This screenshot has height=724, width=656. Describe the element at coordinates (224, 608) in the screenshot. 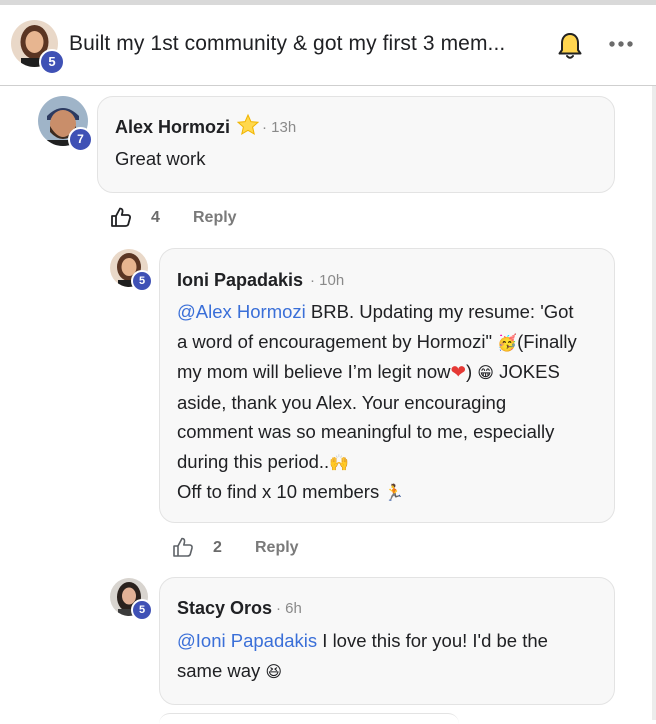

I see `comment-author: Stacy Oros` at that location.